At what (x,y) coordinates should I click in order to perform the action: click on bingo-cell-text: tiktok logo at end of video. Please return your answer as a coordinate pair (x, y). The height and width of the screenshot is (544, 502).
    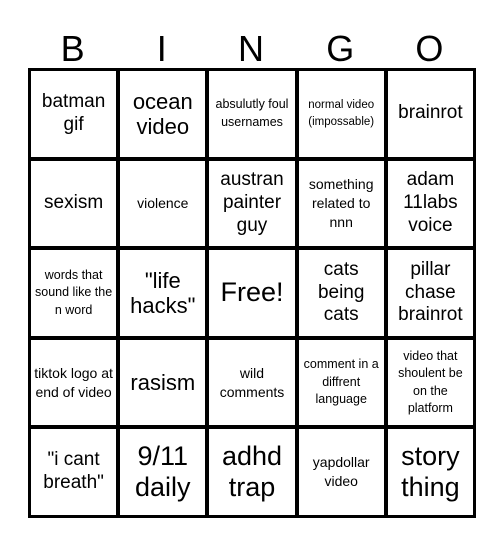
    Looking at the image, I should click on (73, 382).